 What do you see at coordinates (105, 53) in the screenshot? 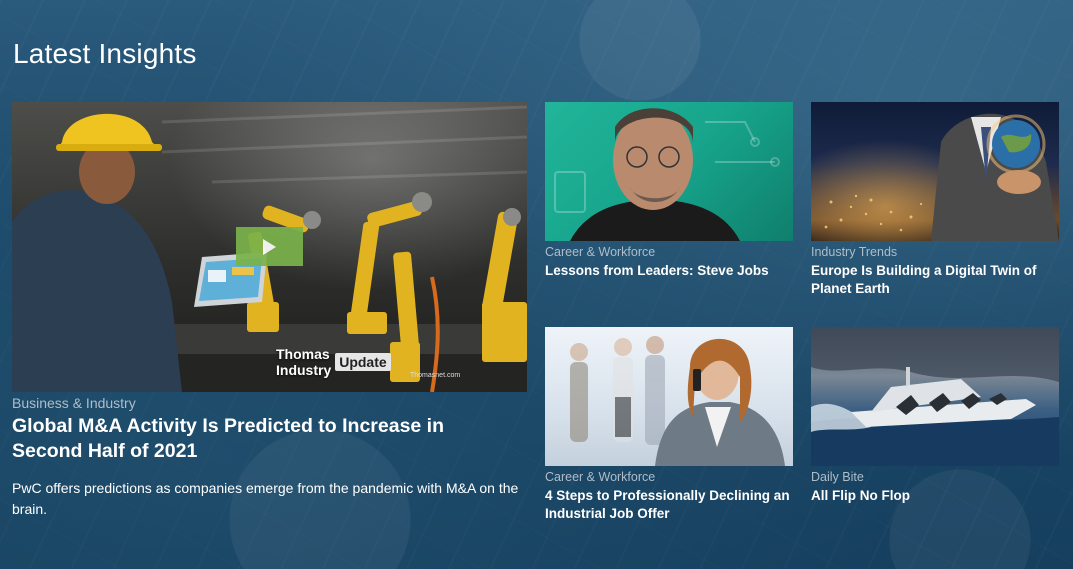
I see `section-title: Latest Insights` at bounding box center [105, 53].